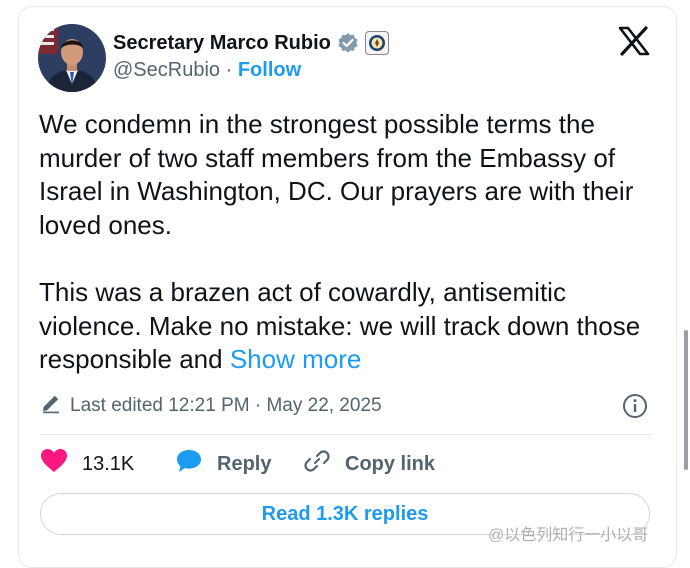 The width and height of the screenshot is (690, 568). What do you see at coordinates (72, 58) in the screenshot?
I see `avatar` at bounding box center [72, 58].